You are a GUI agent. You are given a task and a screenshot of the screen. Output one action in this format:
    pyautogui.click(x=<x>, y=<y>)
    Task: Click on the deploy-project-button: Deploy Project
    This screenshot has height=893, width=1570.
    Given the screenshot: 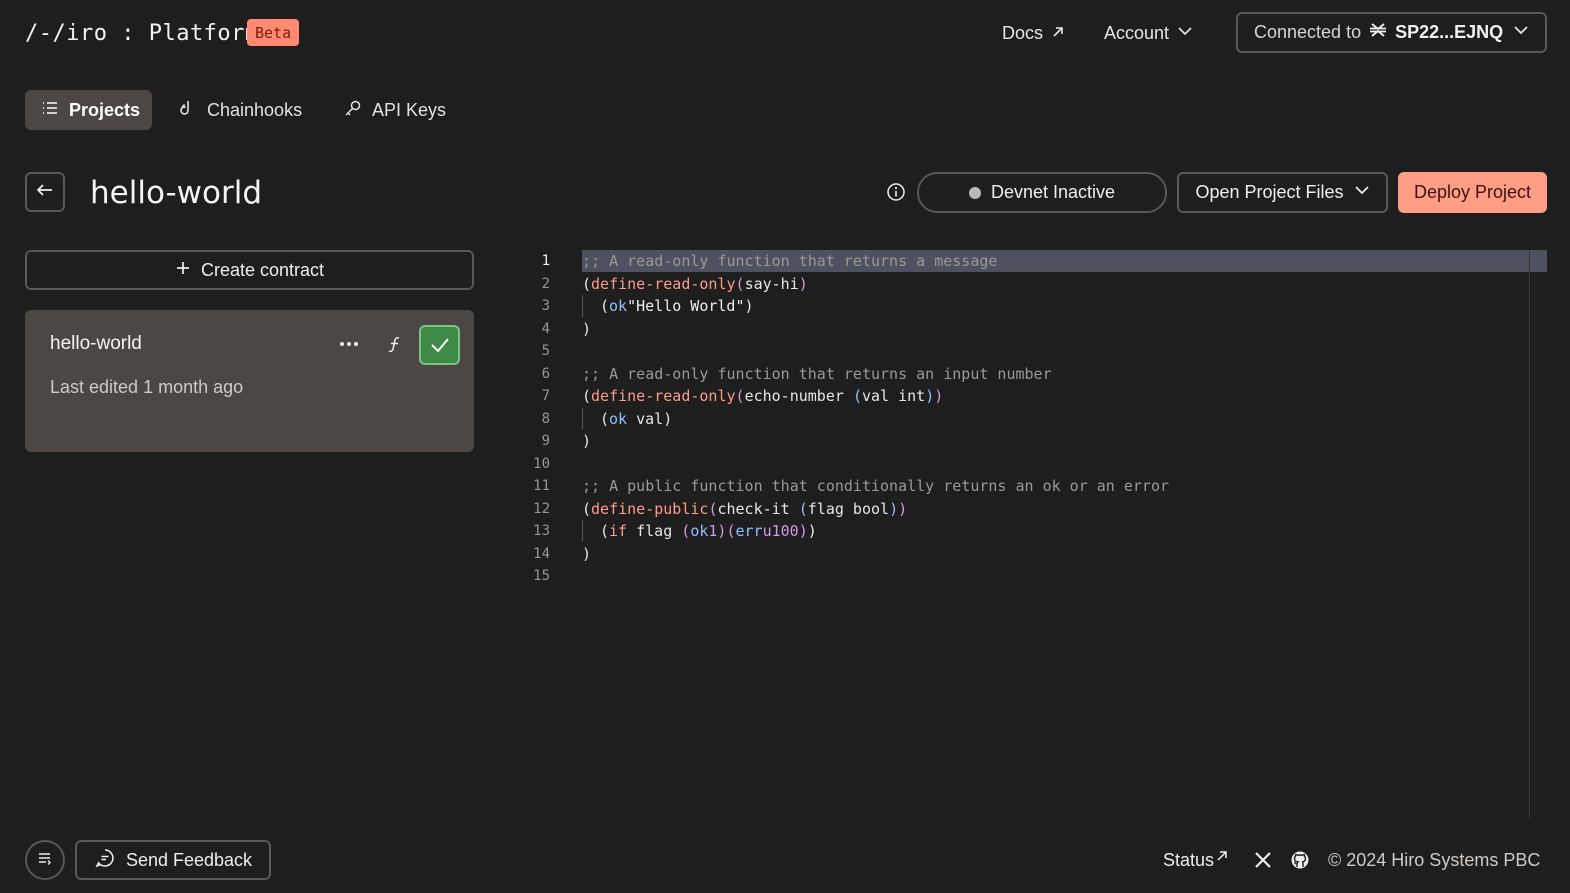 What is the action you would take?
    pyautogui.click(x=1472, y=192)
    